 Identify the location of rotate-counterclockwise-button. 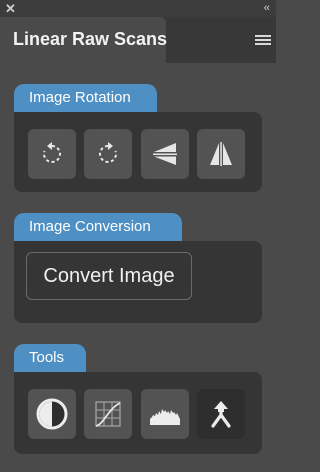
(52, 154).